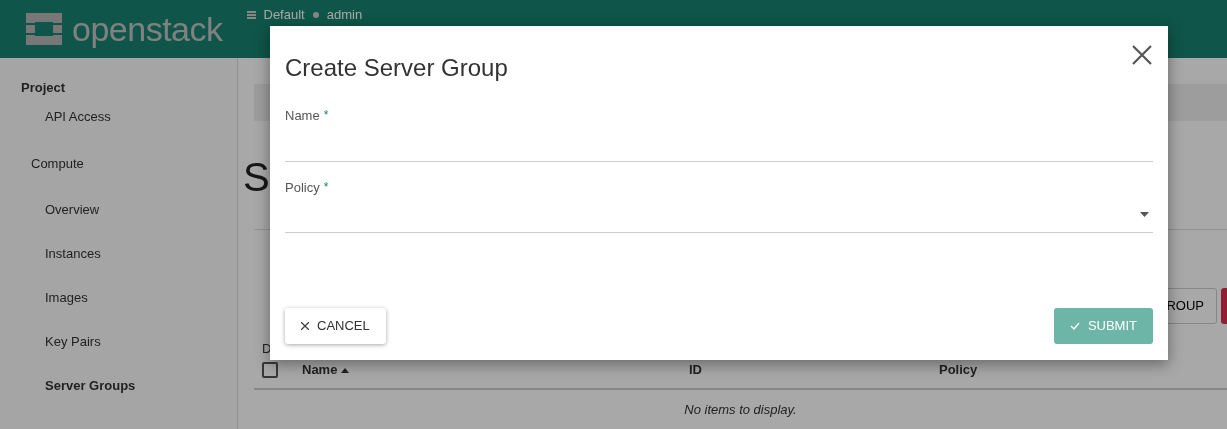  Describe the element at coordinates (814, 370) in the screenshot. I see `column-header: ID` at that location.